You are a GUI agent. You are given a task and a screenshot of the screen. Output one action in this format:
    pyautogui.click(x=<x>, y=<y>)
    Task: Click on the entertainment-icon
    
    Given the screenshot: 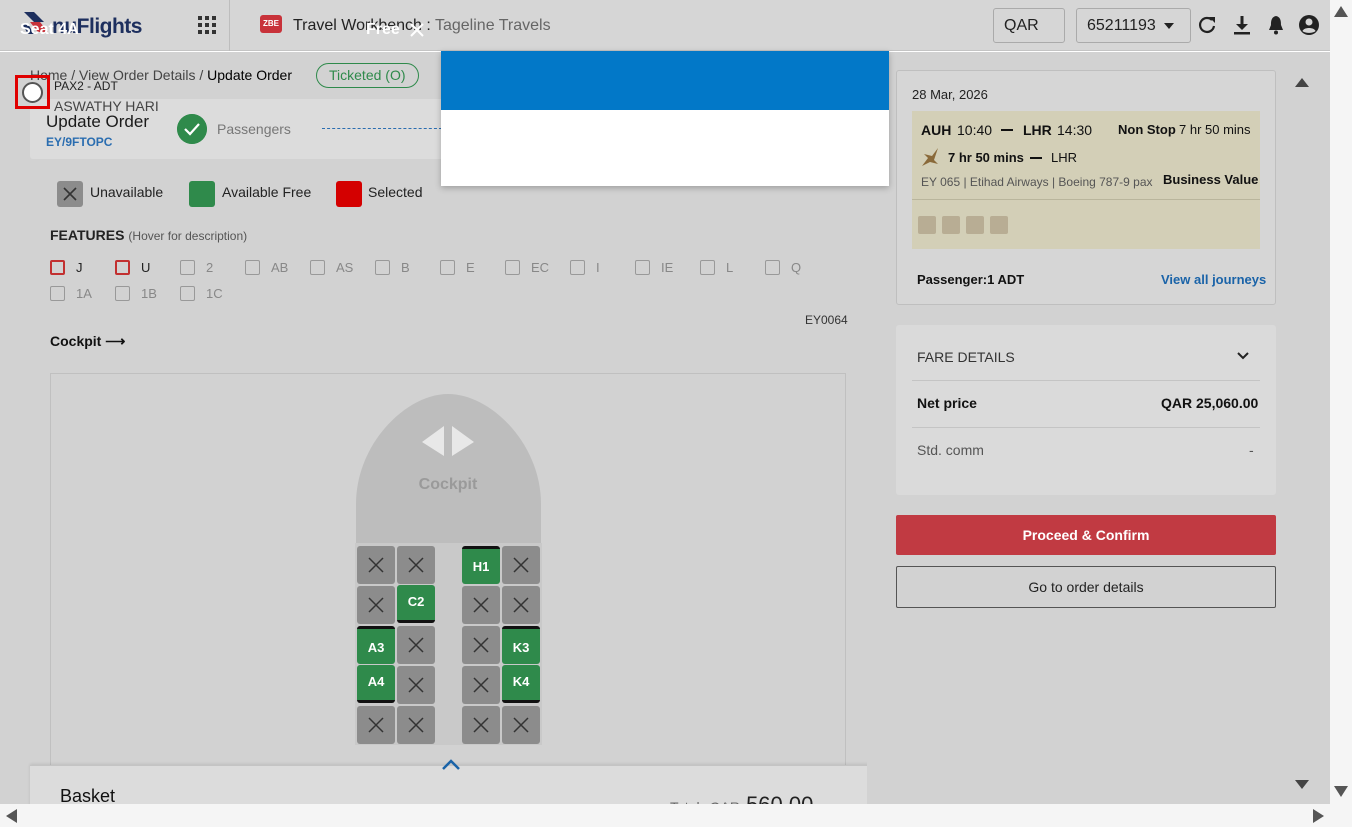 What is the action you would take?
    pyautogui.click(x=999, y=225)
    